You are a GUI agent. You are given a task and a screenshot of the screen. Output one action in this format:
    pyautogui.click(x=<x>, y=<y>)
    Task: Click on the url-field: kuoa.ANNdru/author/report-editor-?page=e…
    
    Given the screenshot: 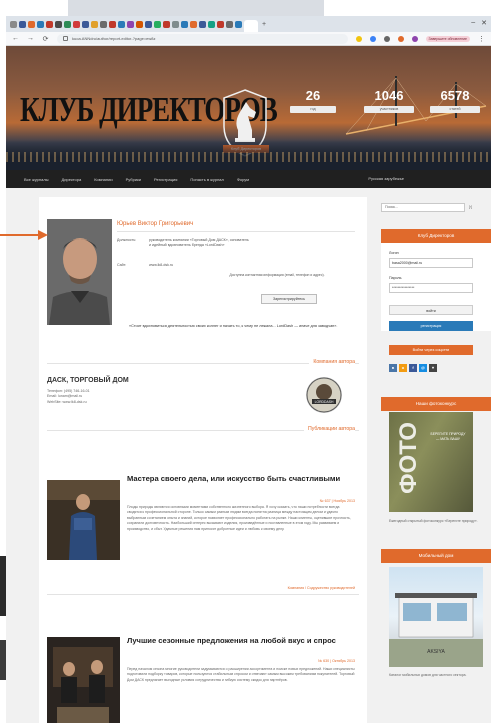 What is the action you would take?
    pyautogui.click(x=202, y=38)
    